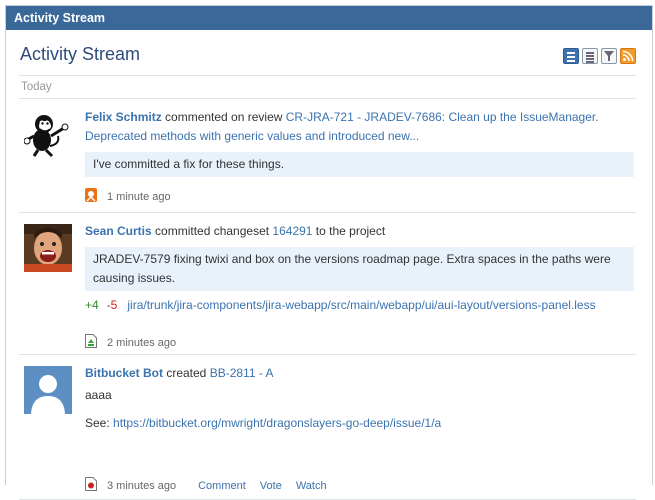 The width and height of the screenshot is (655, 500). What do you see at coordinates (571, 56) in the screenshot?
I see `list-view-icon` at bounding box center [571, 56].